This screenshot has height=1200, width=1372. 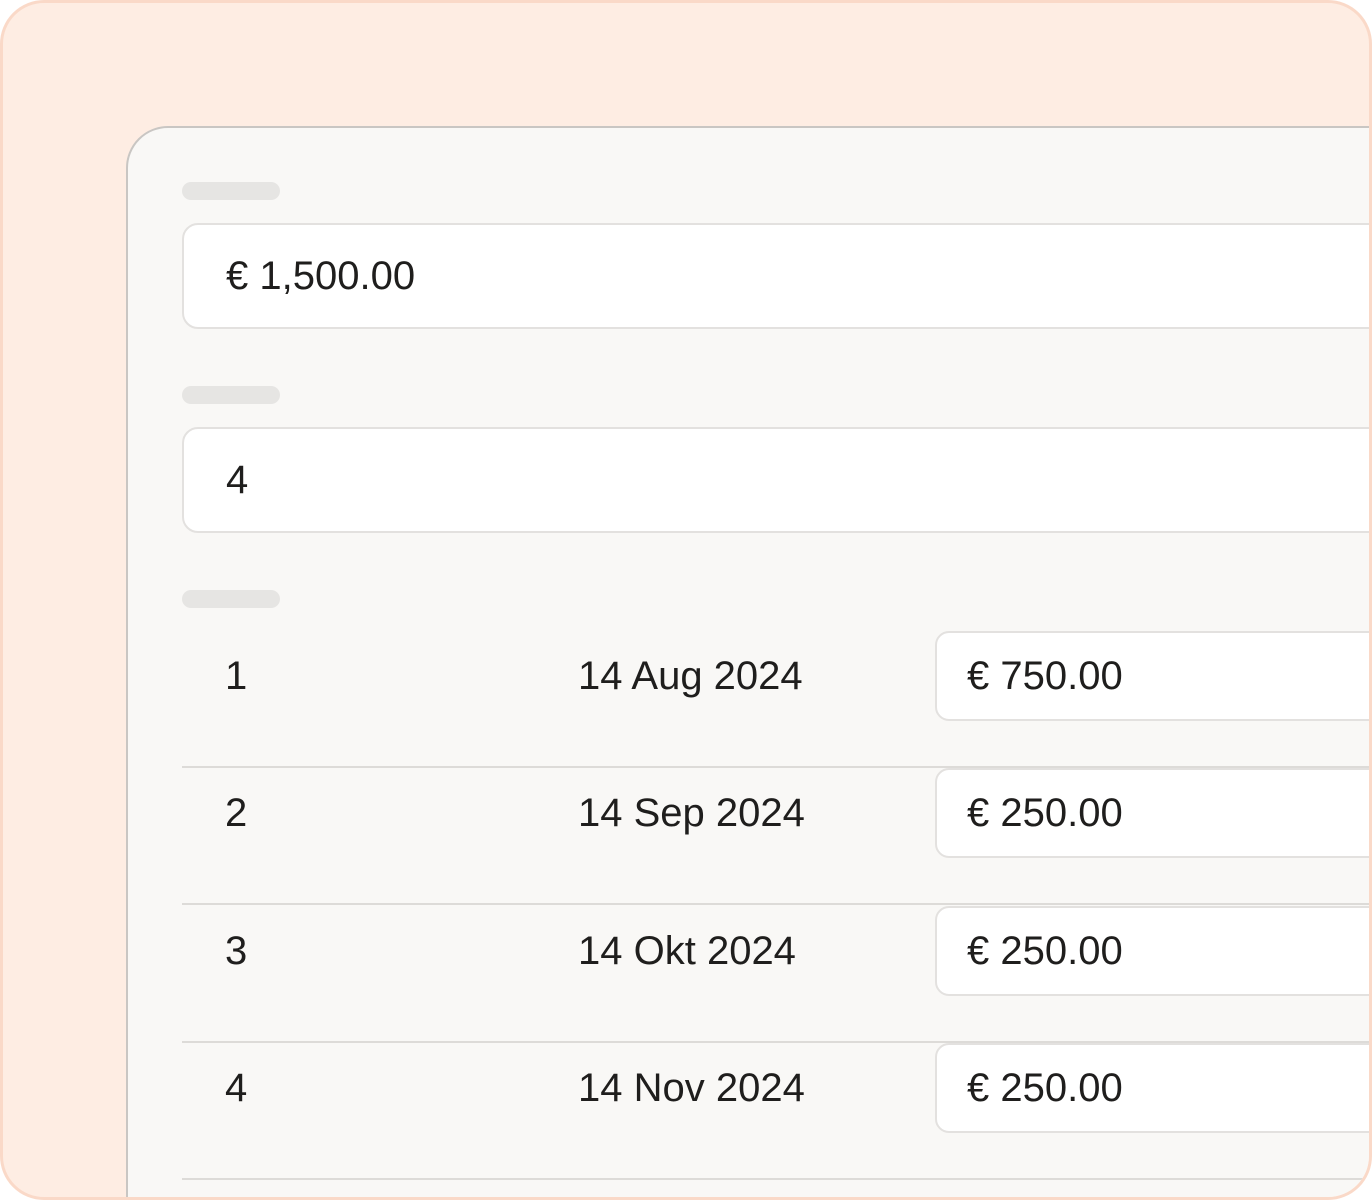 What do you see at coordinates (775, 836) in the screenshot?
I see `schedule-row: 2 14 Sep 2024 € 250.00` at bounding box center [775, 836].